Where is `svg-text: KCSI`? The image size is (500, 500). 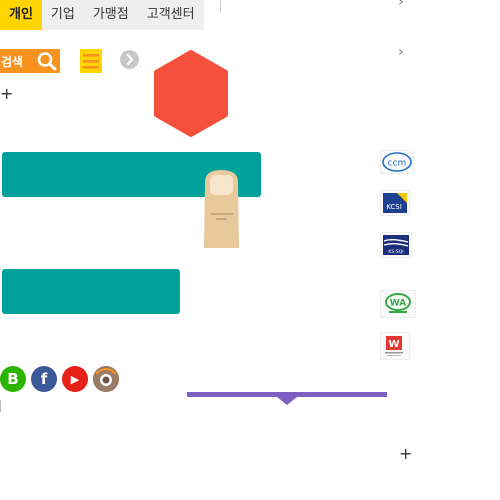
svg-text: KCSI is located at coordinates (394, 207).